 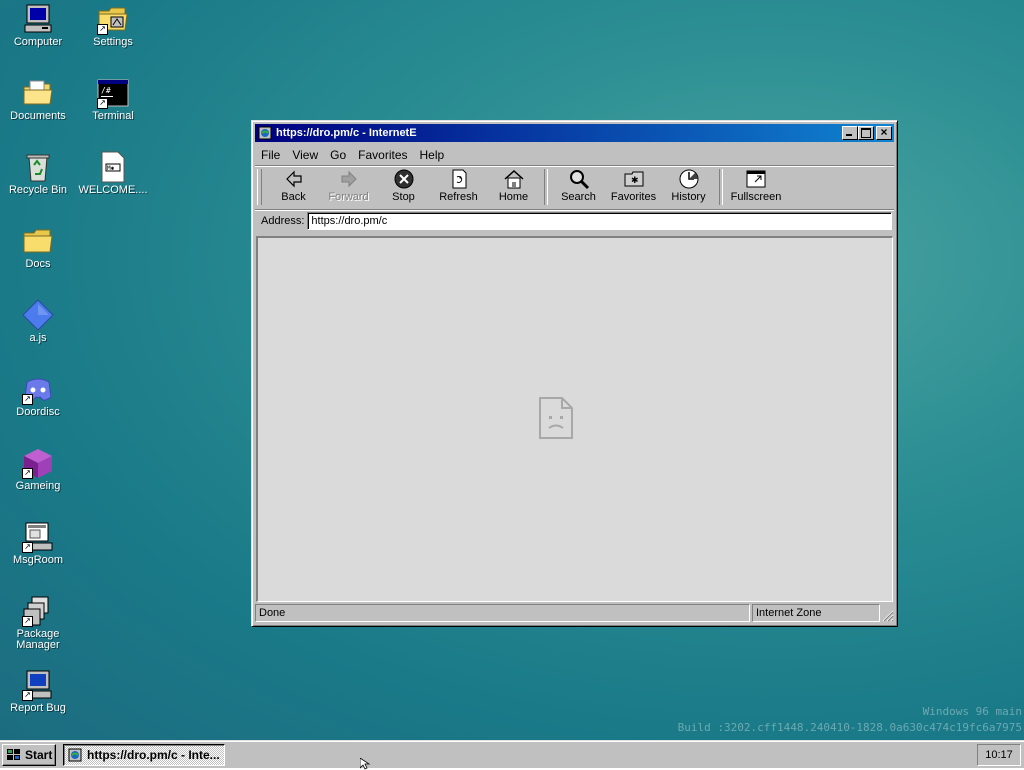 I want to click on status-bar: Done Internet Zone, so click(x=574, y=613).